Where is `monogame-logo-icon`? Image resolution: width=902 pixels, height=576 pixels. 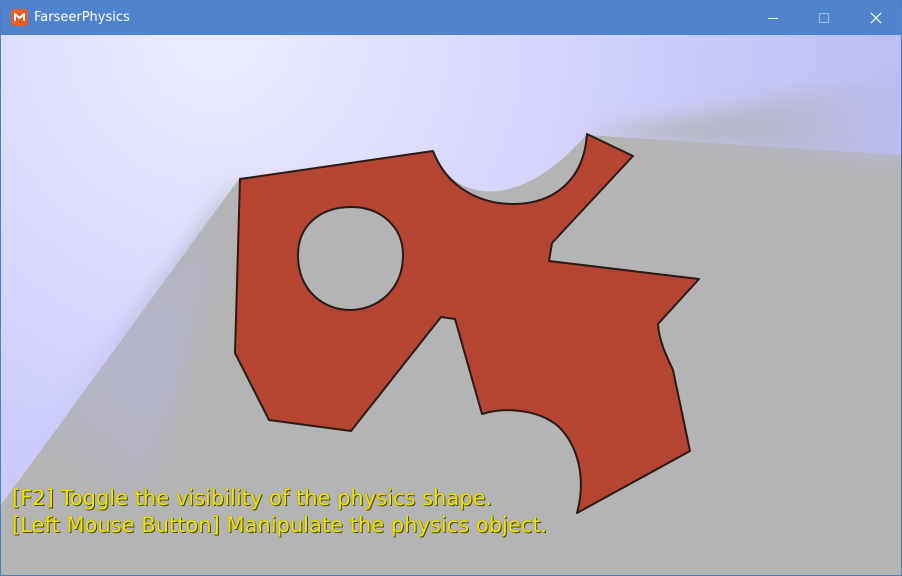
monogame-logo-icon is located at coordinates (19, 17).